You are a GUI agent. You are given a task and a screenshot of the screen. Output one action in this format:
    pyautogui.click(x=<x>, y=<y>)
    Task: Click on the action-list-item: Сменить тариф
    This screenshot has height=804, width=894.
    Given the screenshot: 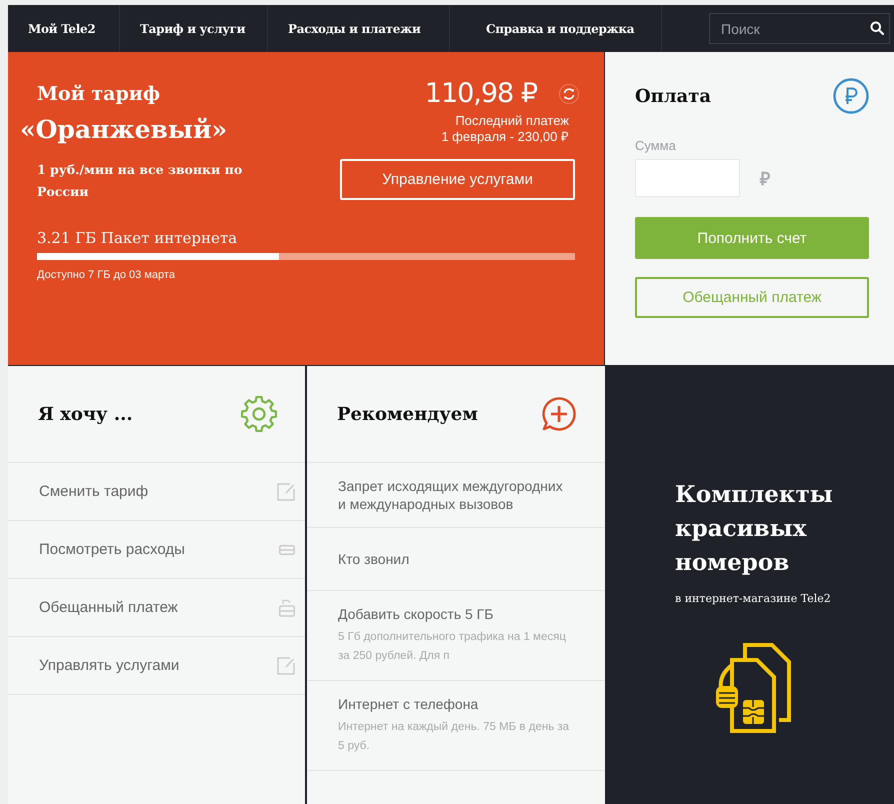 What is the action you would take?
    pyautogui.click(x=156, y=492)
    